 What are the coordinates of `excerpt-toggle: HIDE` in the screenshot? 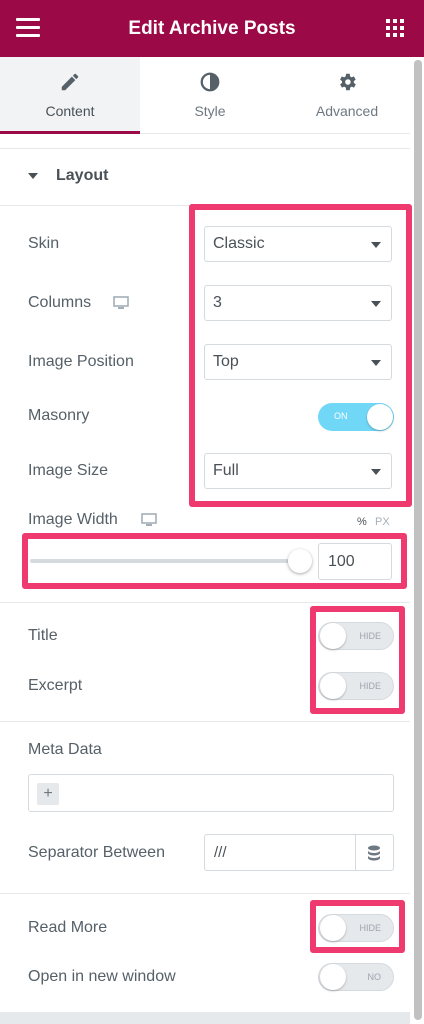 It's located at (356, 686).